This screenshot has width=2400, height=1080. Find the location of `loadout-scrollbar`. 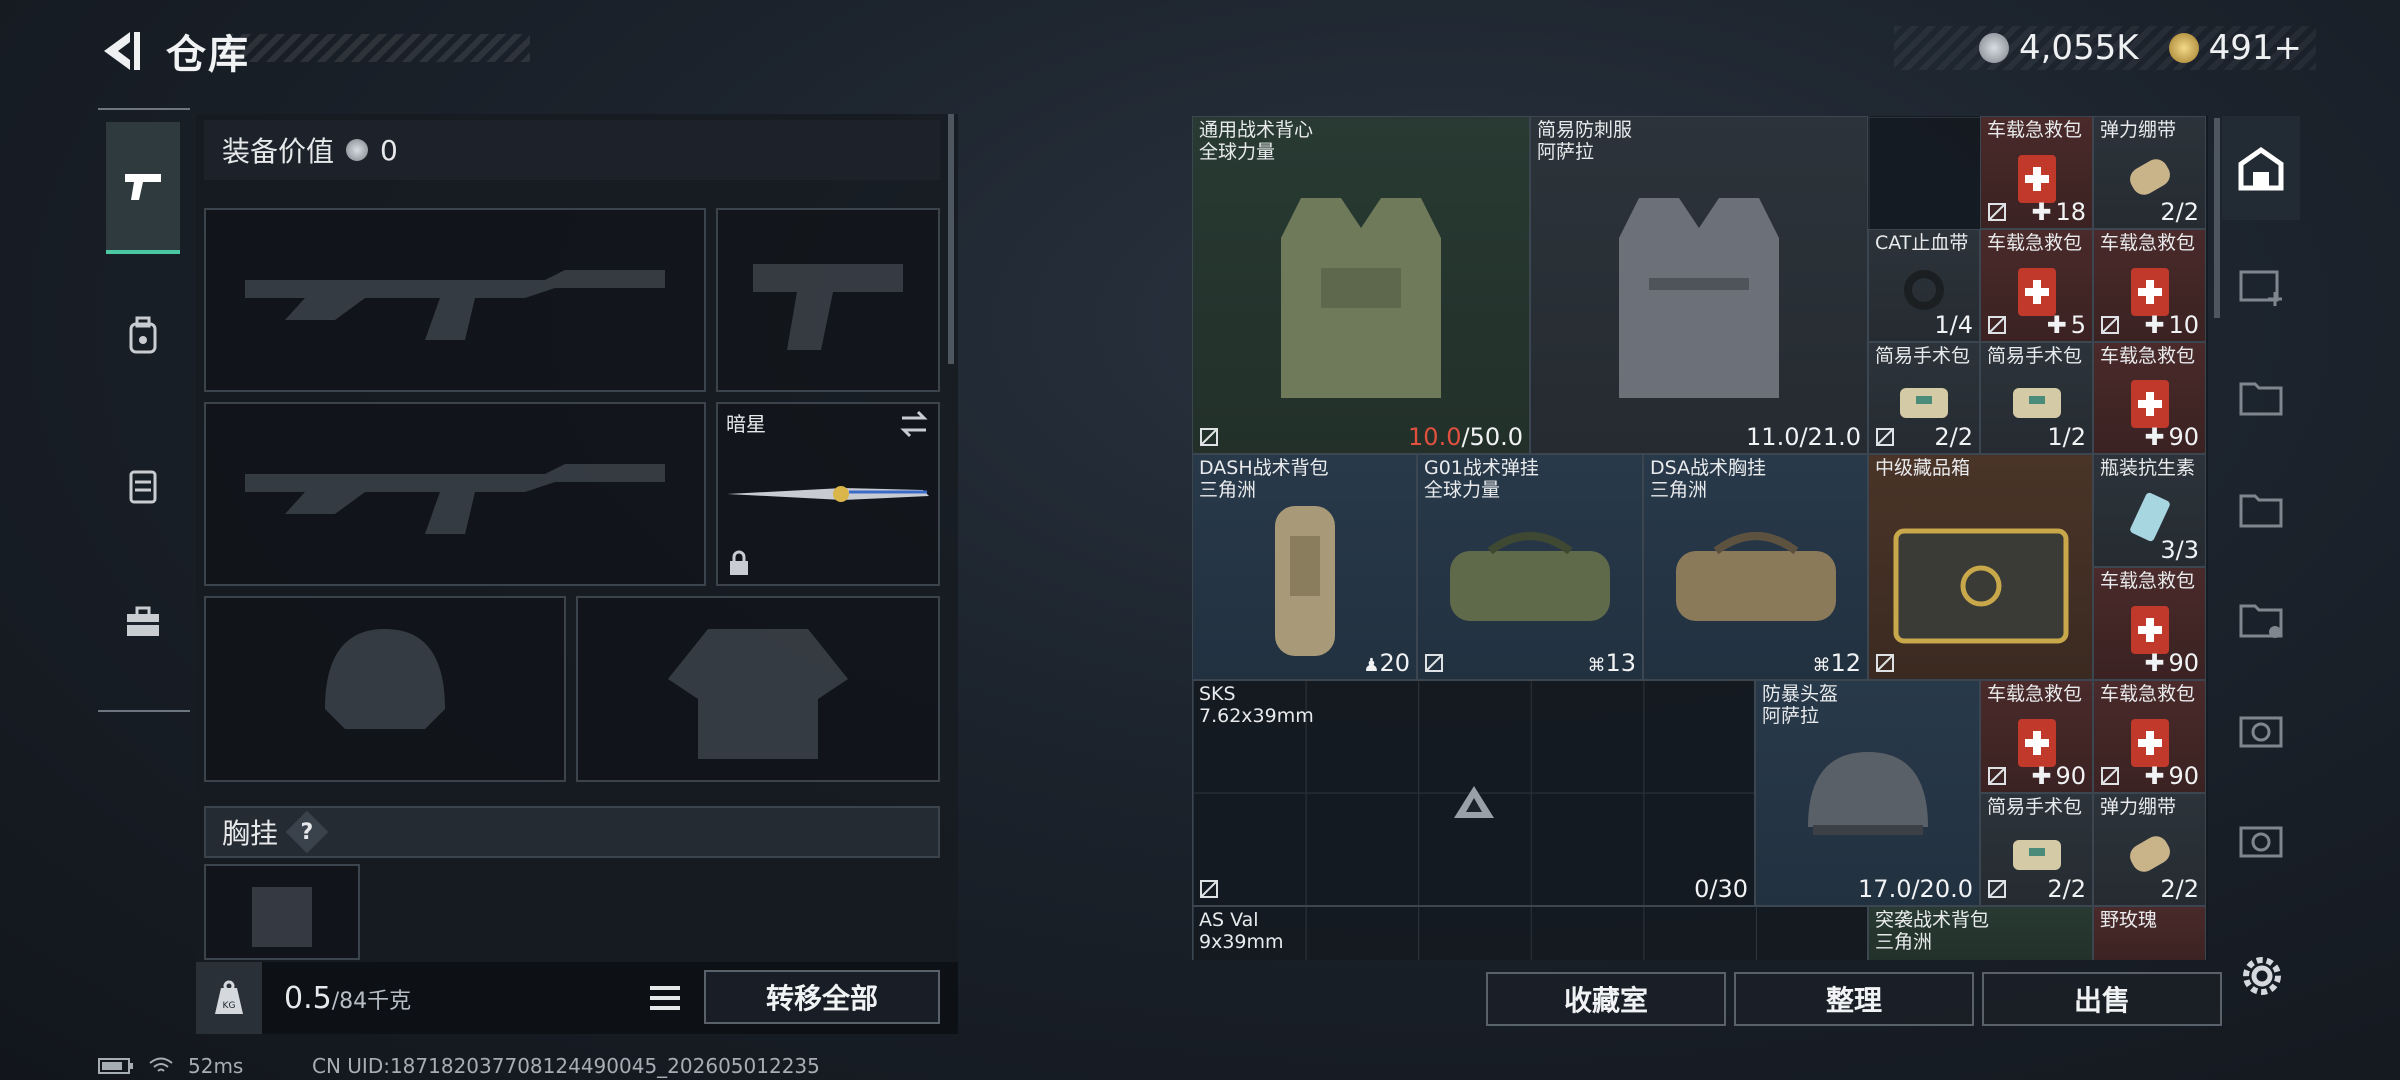

loadout-scrollbar is located at coordinates (951, 239).